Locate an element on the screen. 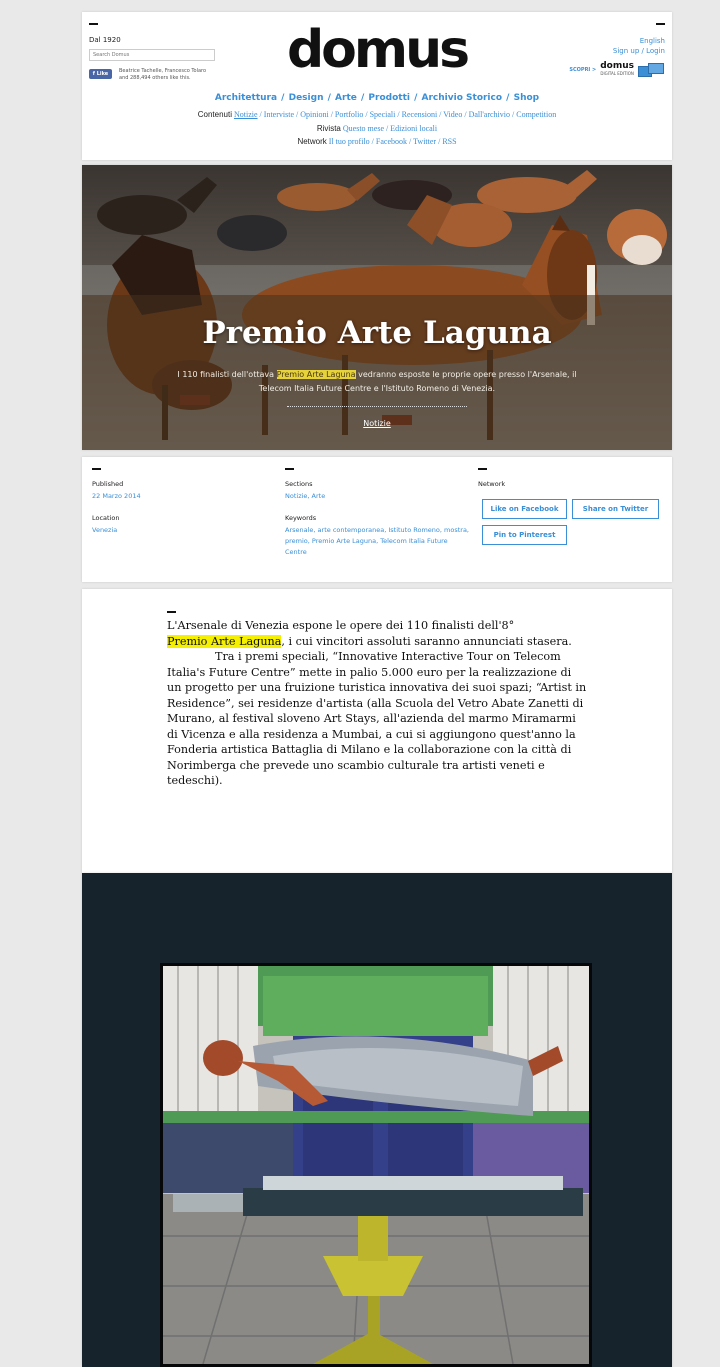 The image size is (720, 1367). nav-design: Design is located at coordinates (306, 98).